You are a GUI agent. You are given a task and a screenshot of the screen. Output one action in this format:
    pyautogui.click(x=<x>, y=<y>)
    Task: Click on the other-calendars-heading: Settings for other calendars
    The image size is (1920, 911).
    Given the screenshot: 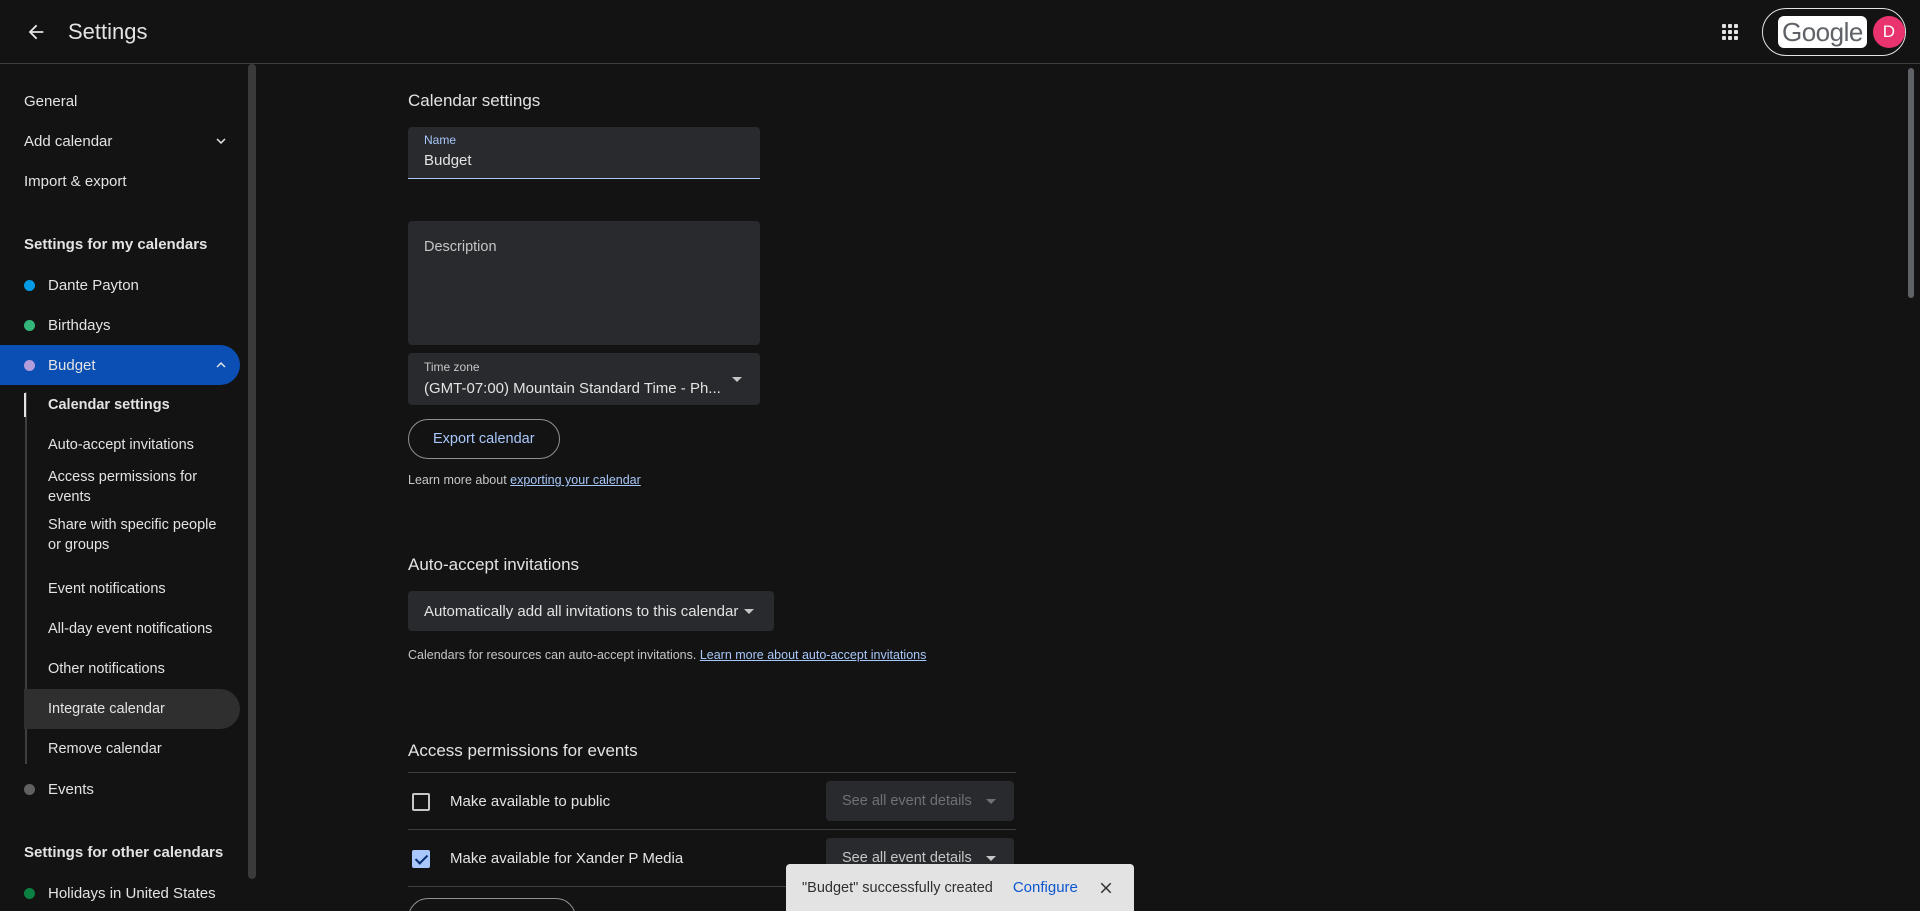 What is the action you would take?
    pyautogui.click(x=124, y=852)
    